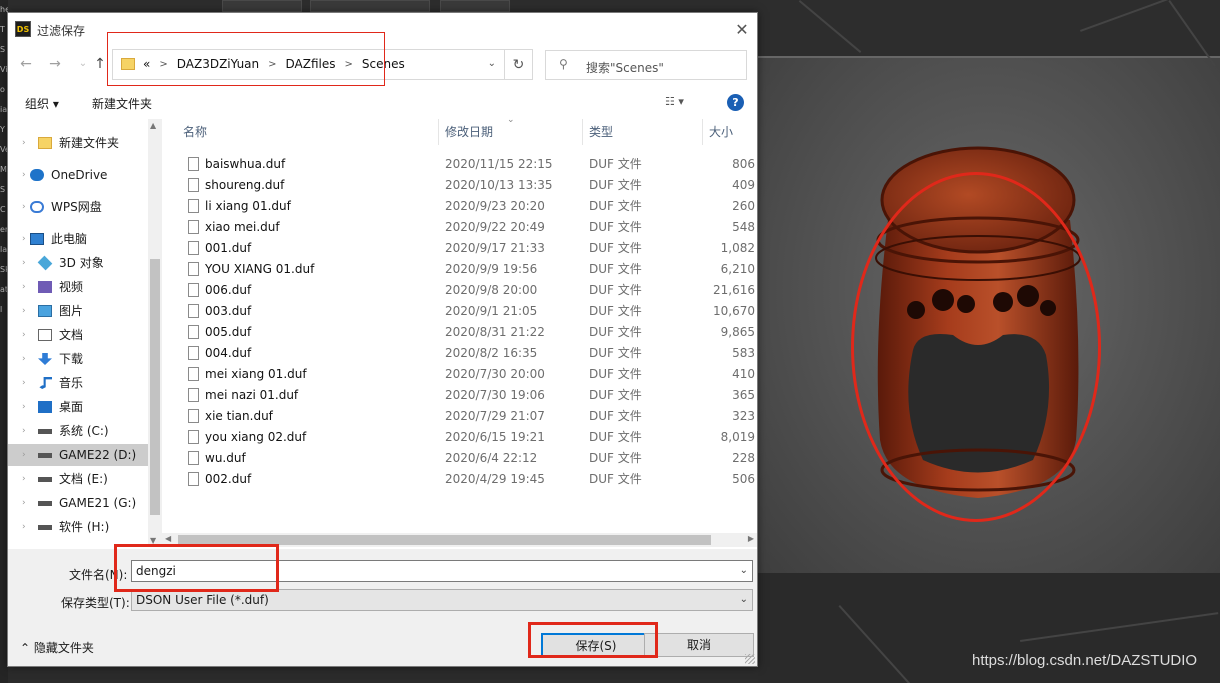 This screenshot has width=1220, height=683. I want to click on desktop-icon, so click(45, 407).